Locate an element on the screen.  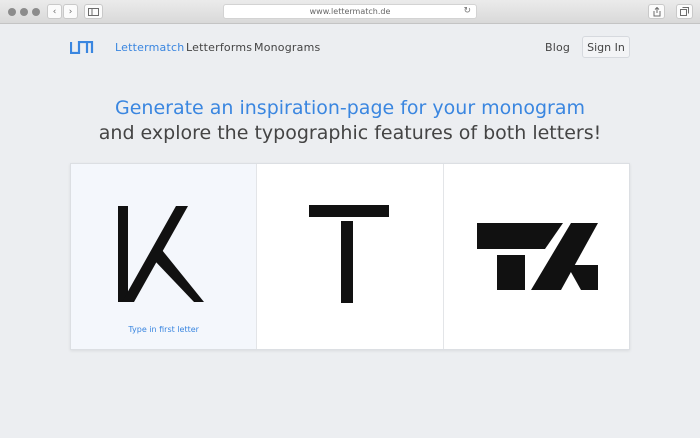
nav-letterforms: Letterforms is located at coordinates (219, 47).